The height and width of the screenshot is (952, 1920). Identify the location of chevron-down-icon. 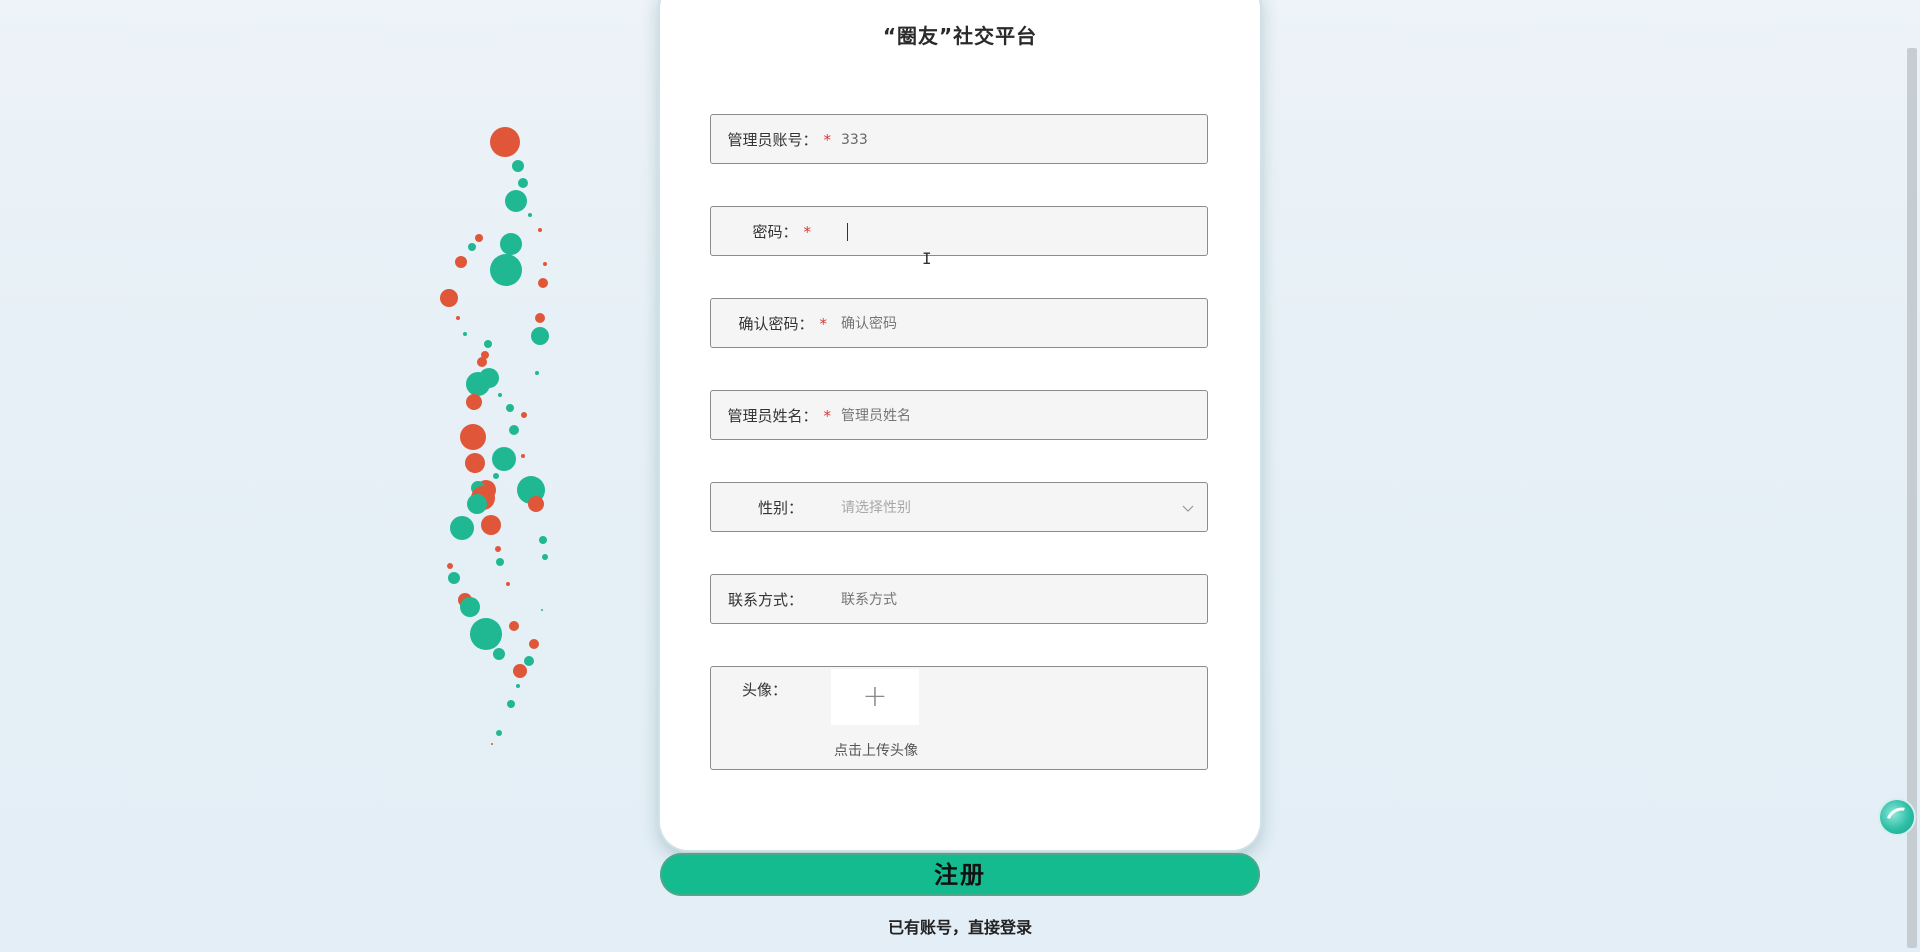
(1188, 508).